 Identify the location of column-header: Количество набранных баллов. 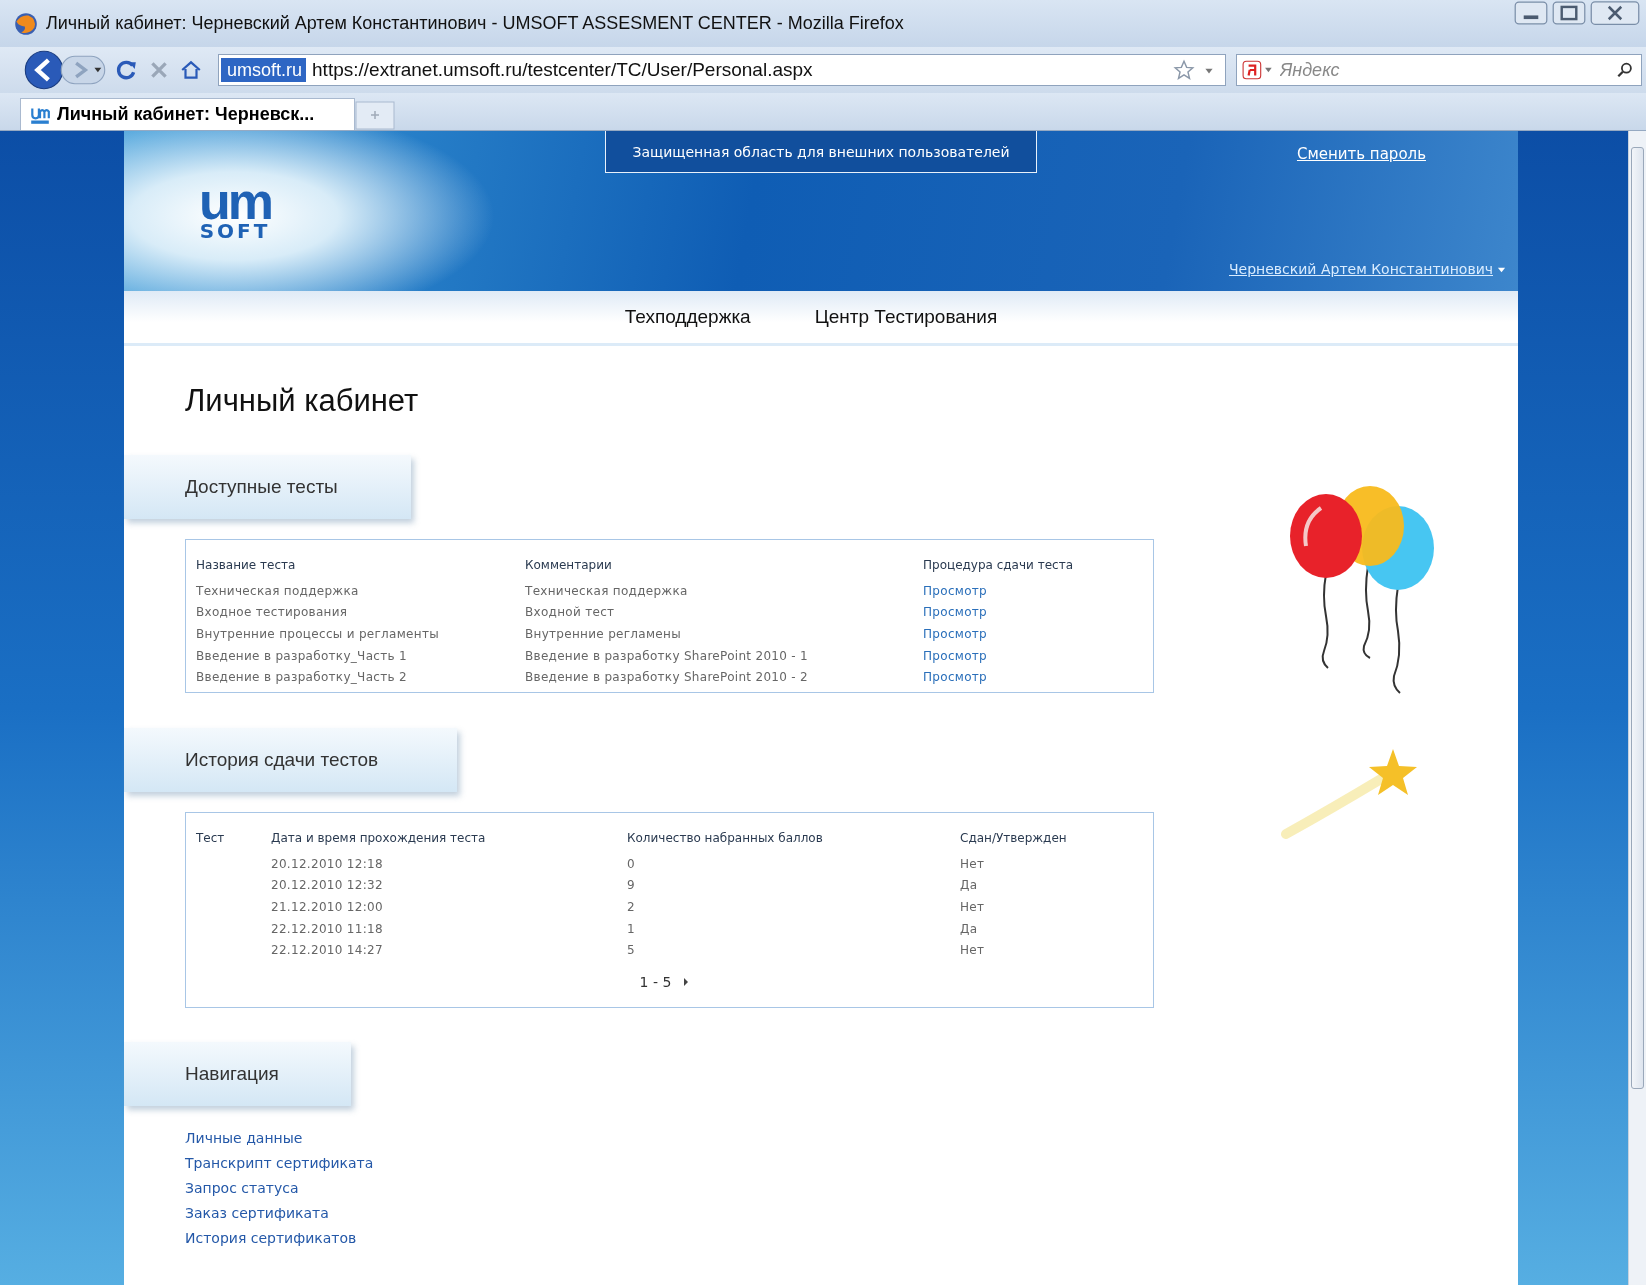
(725, 837).